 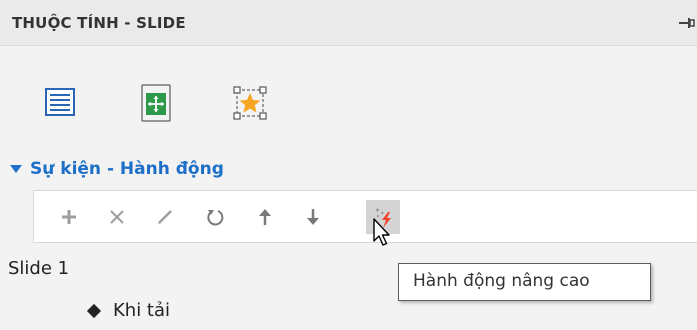 I want to click on edit-button, so click(x=165, y=217).